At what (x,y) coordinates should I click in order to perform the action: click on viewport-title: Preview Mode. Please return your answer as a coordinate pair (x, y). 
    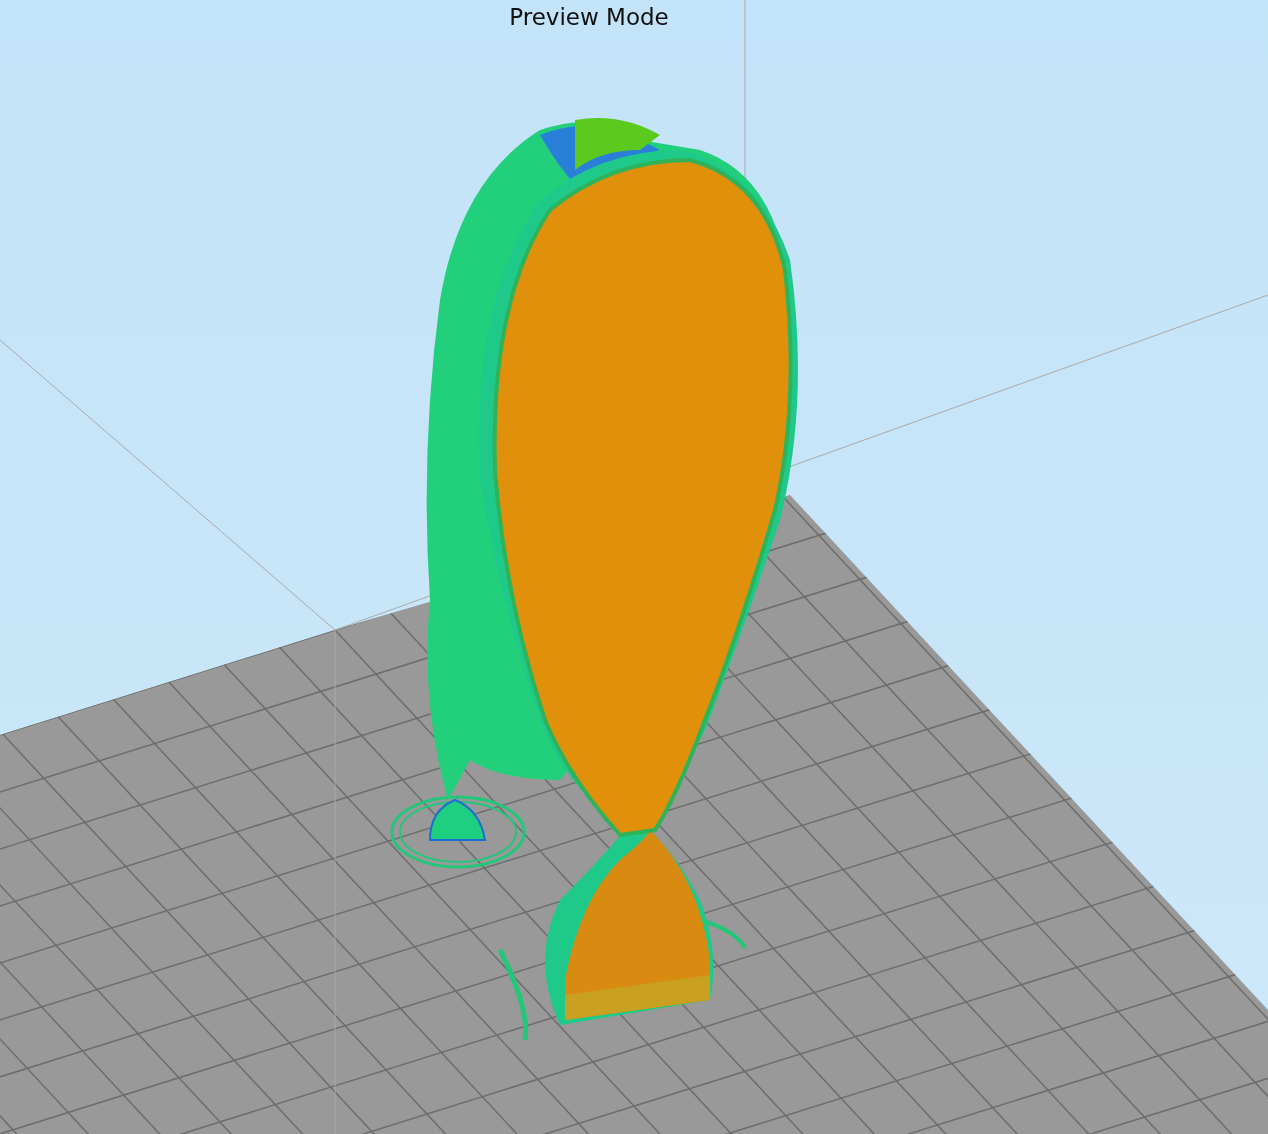
    Looking at the image, I should click on (589, 17).